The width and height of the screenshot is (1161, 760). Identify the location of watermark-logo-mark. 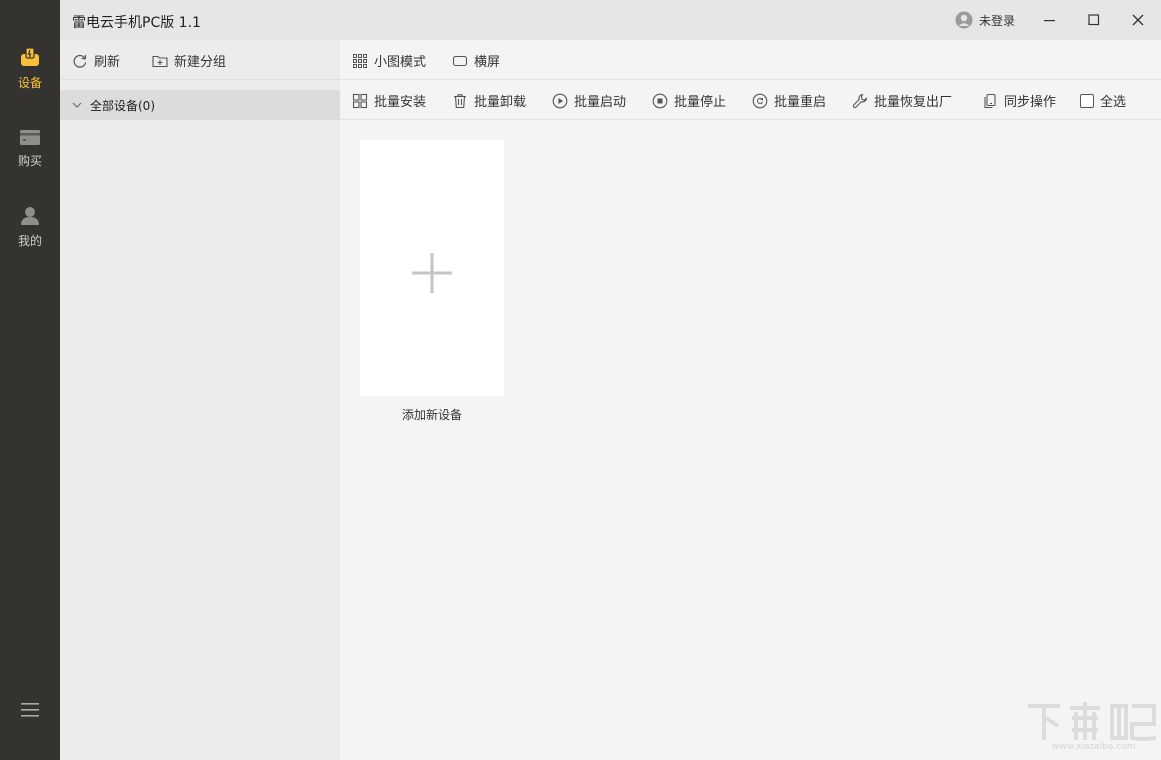
(1091, 722).